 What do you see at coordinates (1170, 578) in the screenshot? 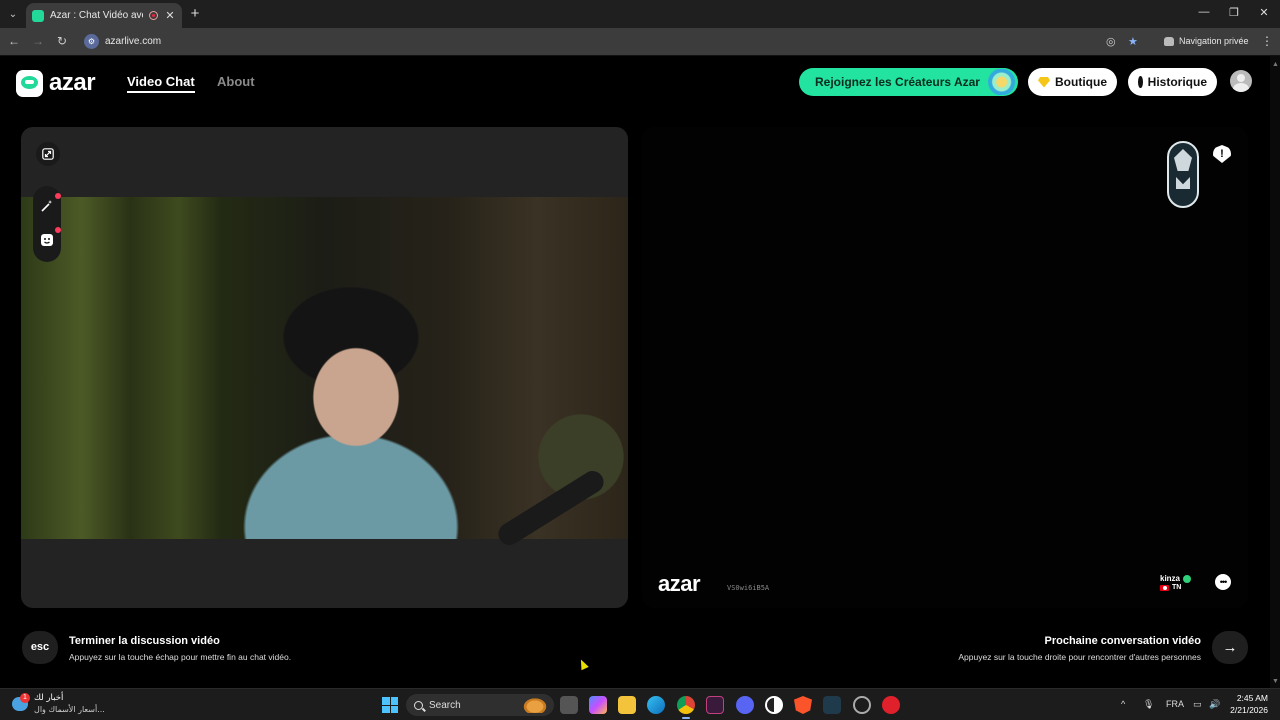
I see `partner-name-text: kinza` at bounding box center [1170, 578].